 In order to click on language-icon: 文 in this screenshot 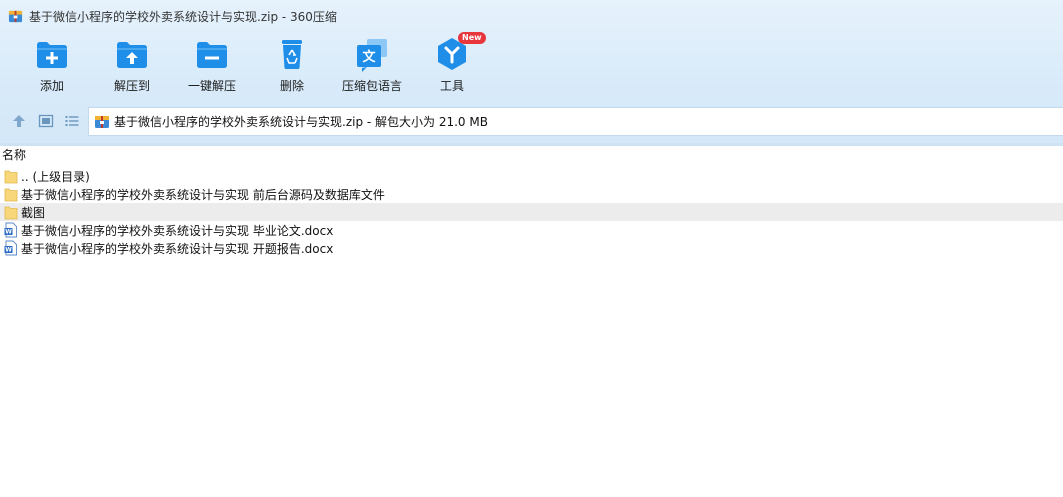, I will do `click(372, 55)`.